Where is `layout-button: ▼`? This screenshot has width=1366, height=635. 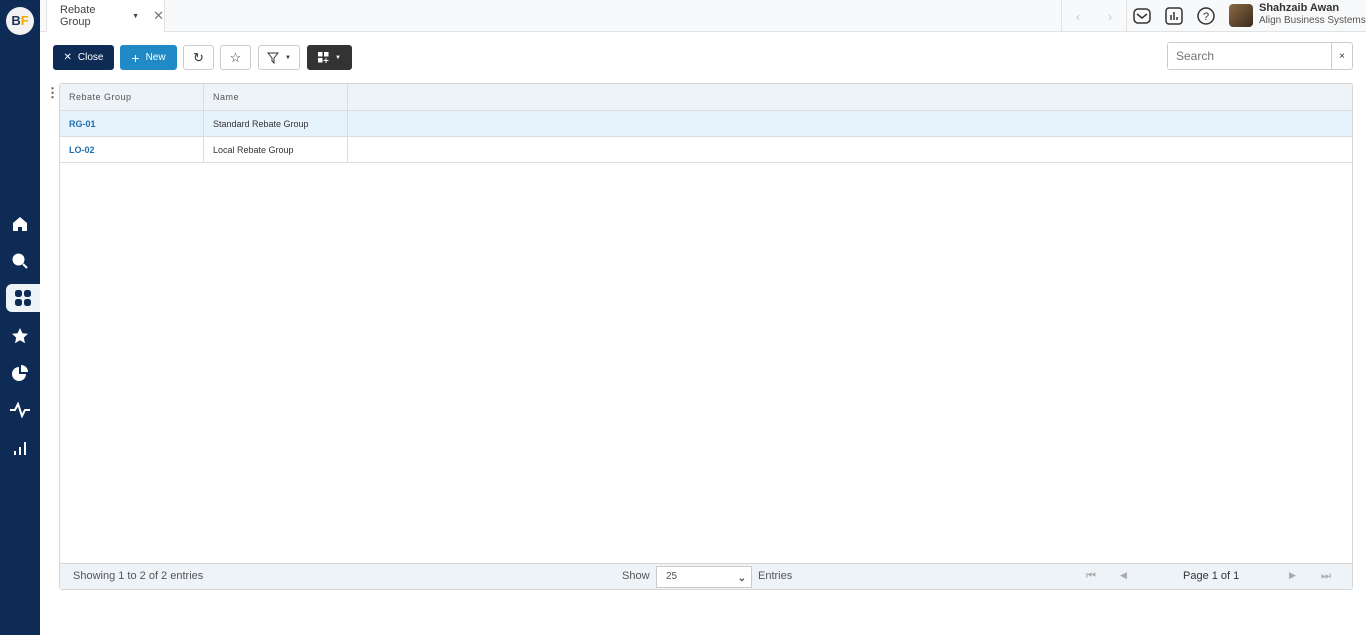
layout-button: ▼ is located at coordinates (329, 57).